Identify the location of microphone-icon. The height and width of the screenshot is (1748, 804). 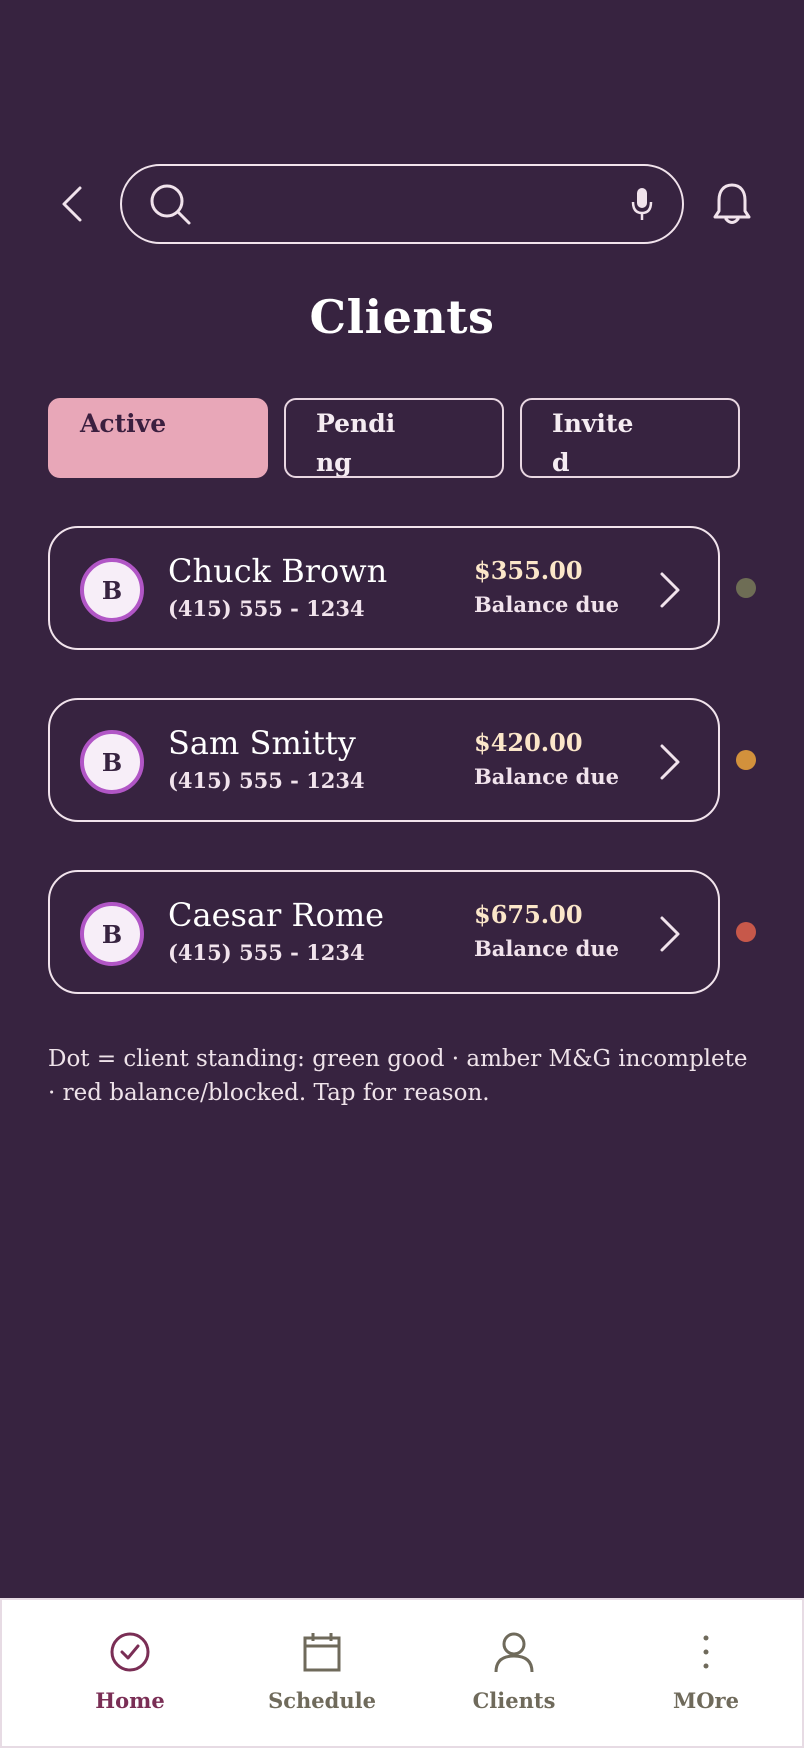
(642, 204).